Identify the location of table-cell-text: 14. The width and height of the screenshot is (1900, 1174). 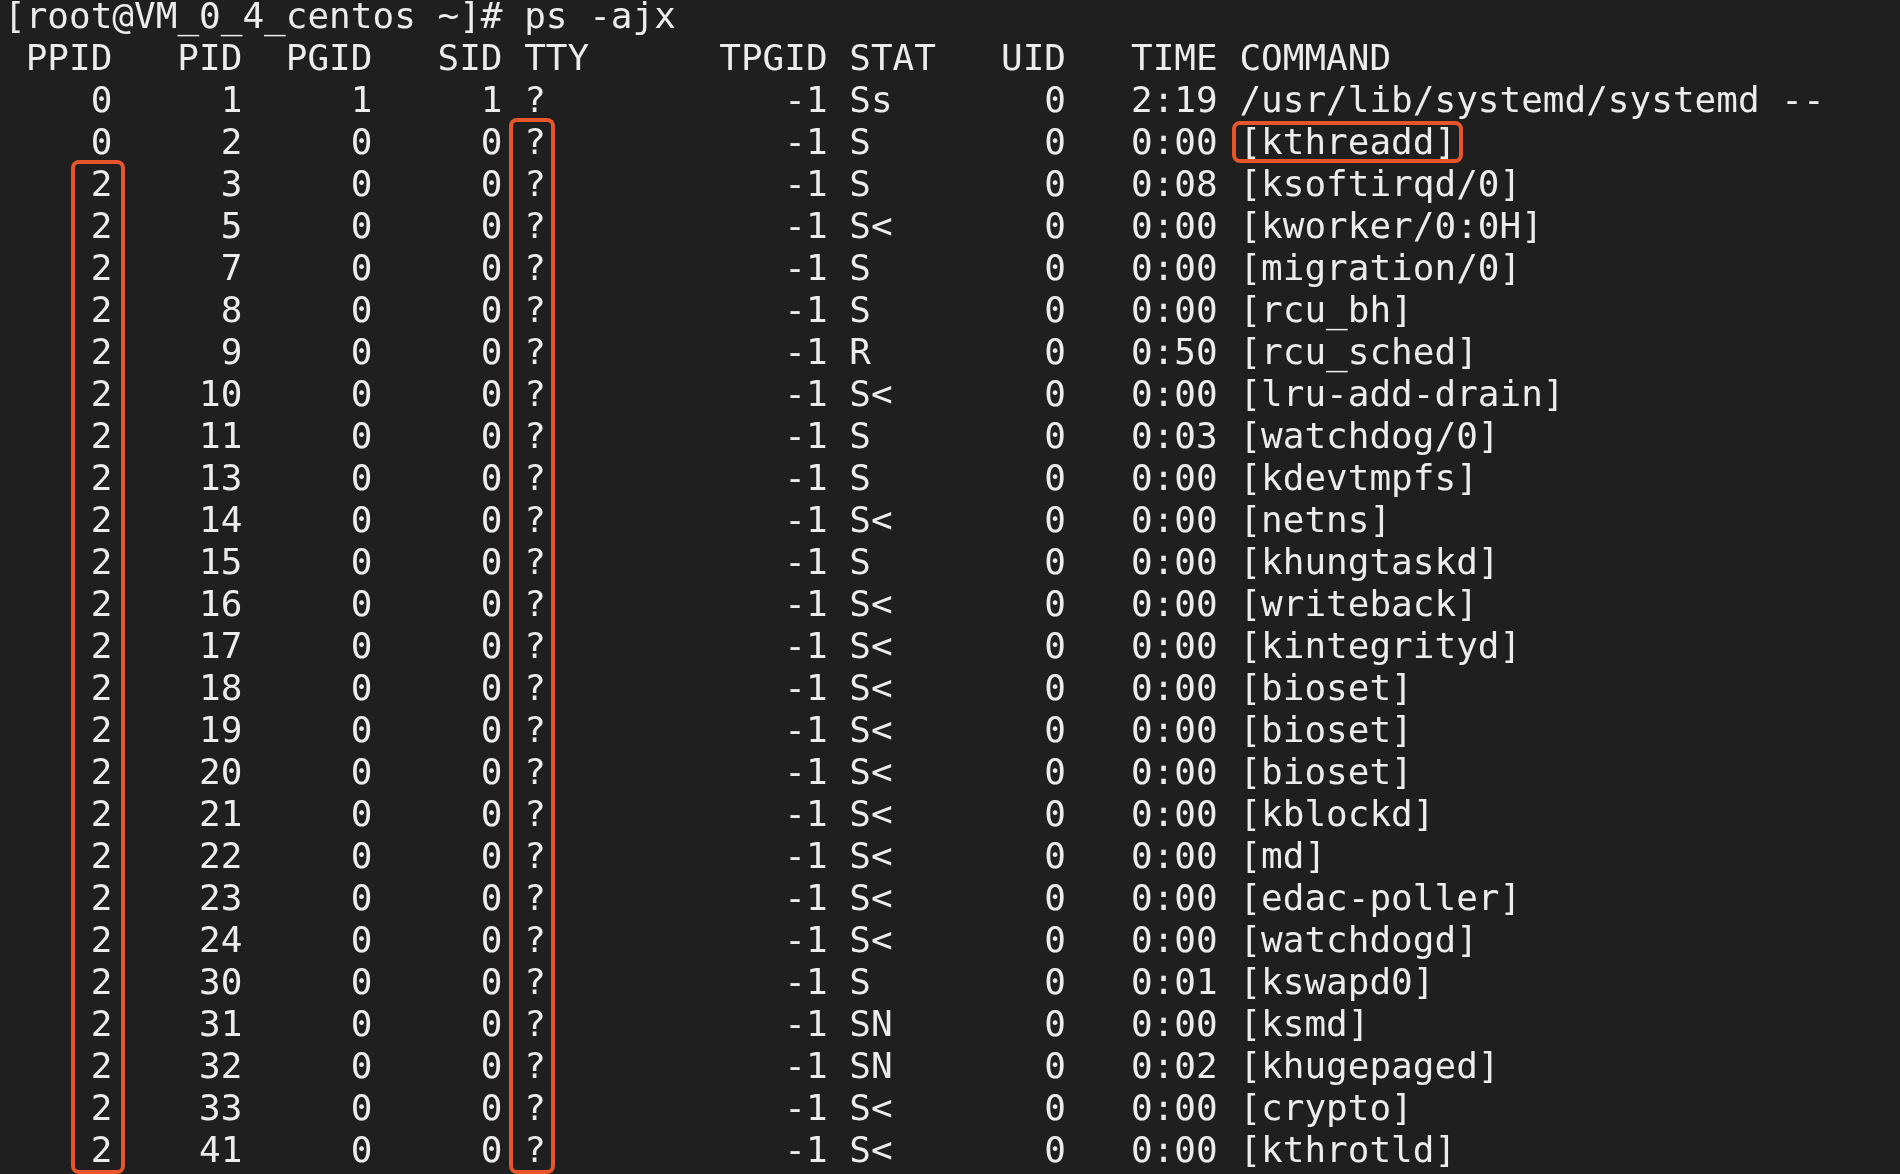
(220, 520).